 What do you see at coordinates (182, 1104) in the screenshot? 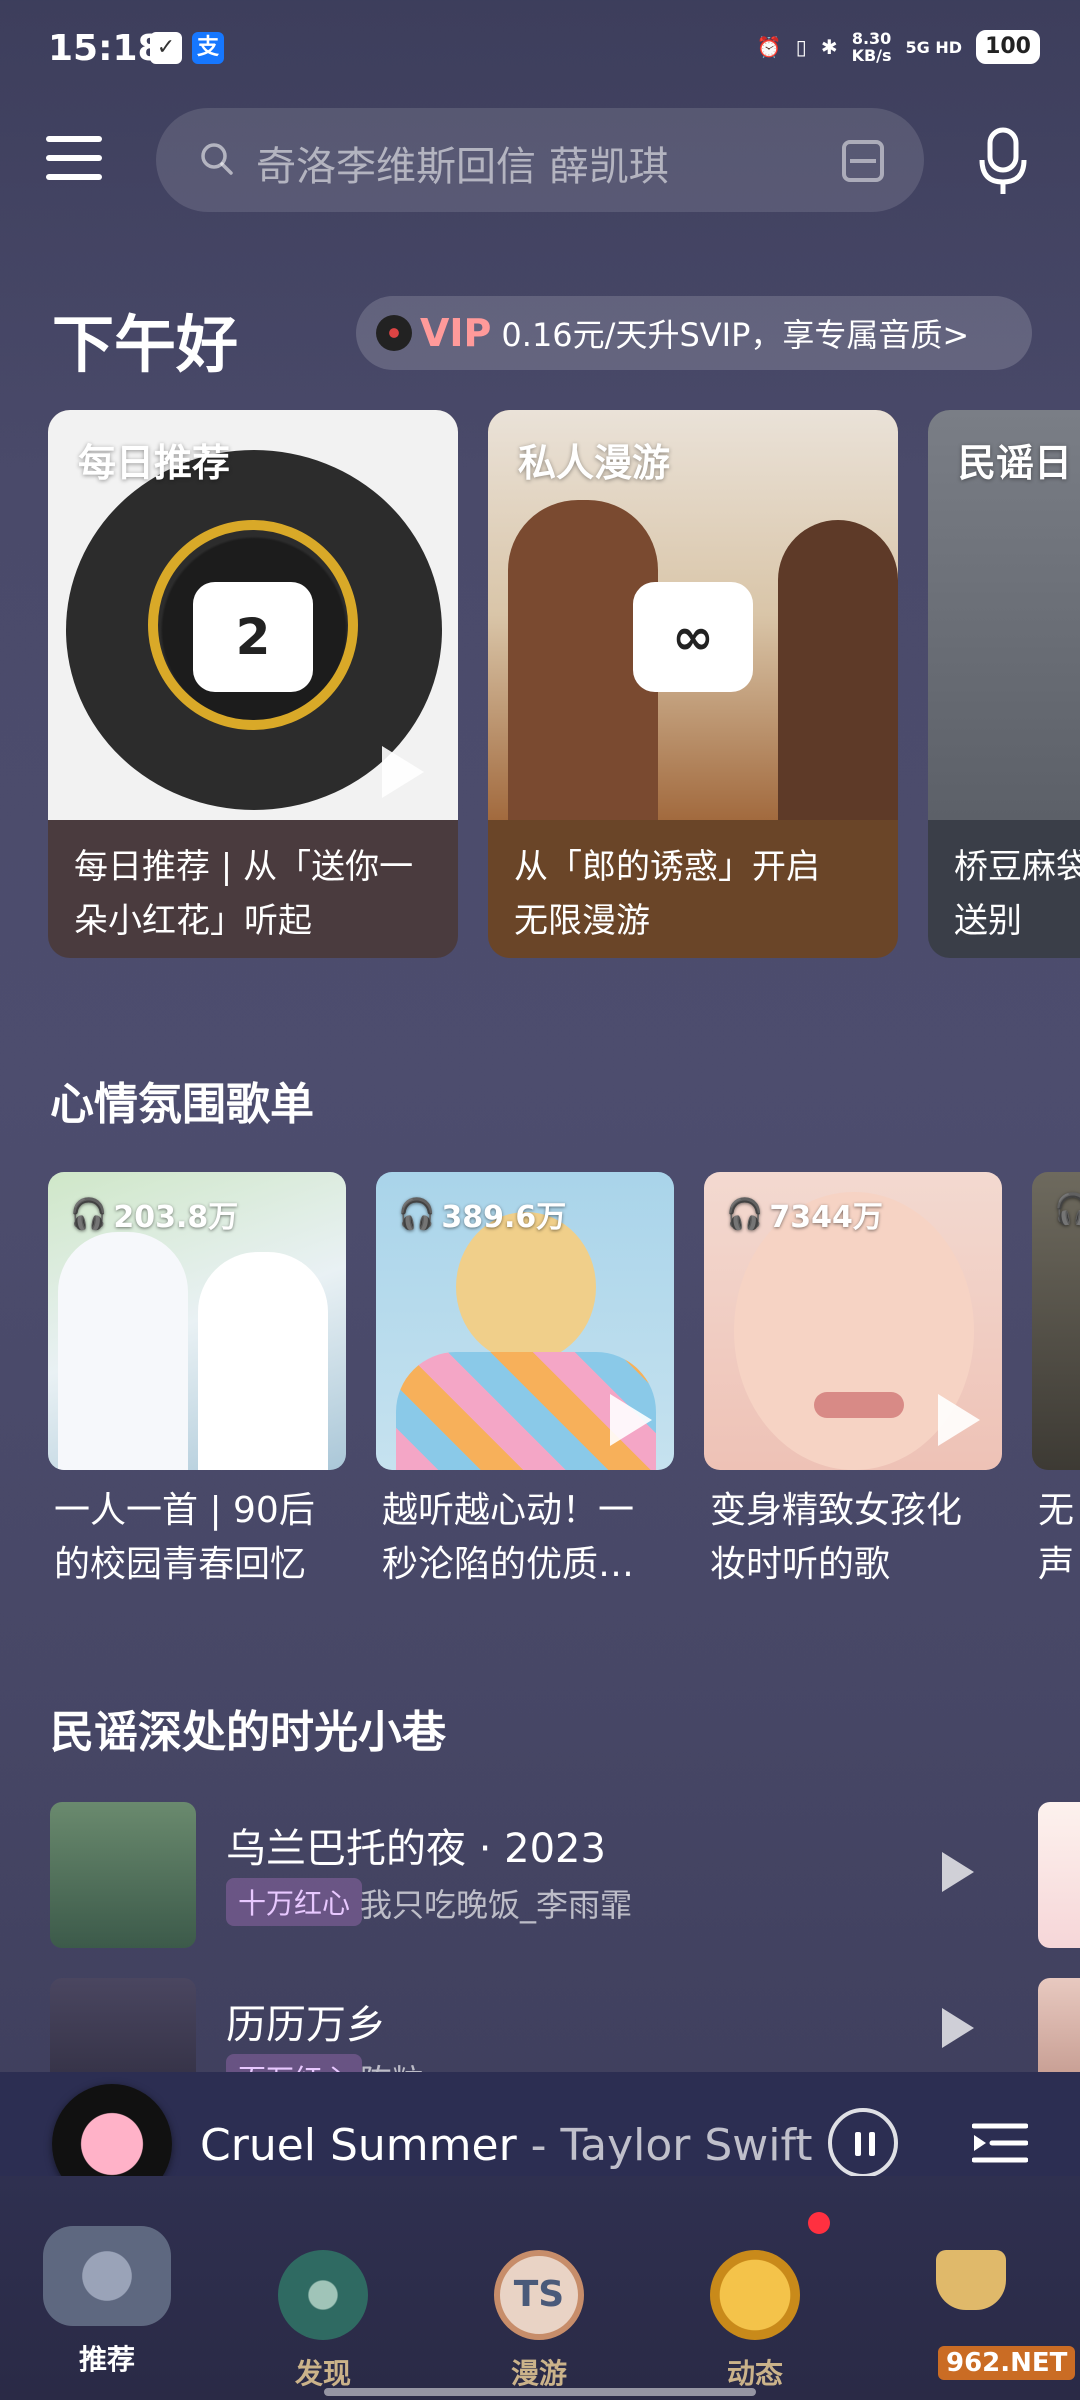
I see `section-title-mood: 心情氛围歌单` at bounding box center [182, 1104].